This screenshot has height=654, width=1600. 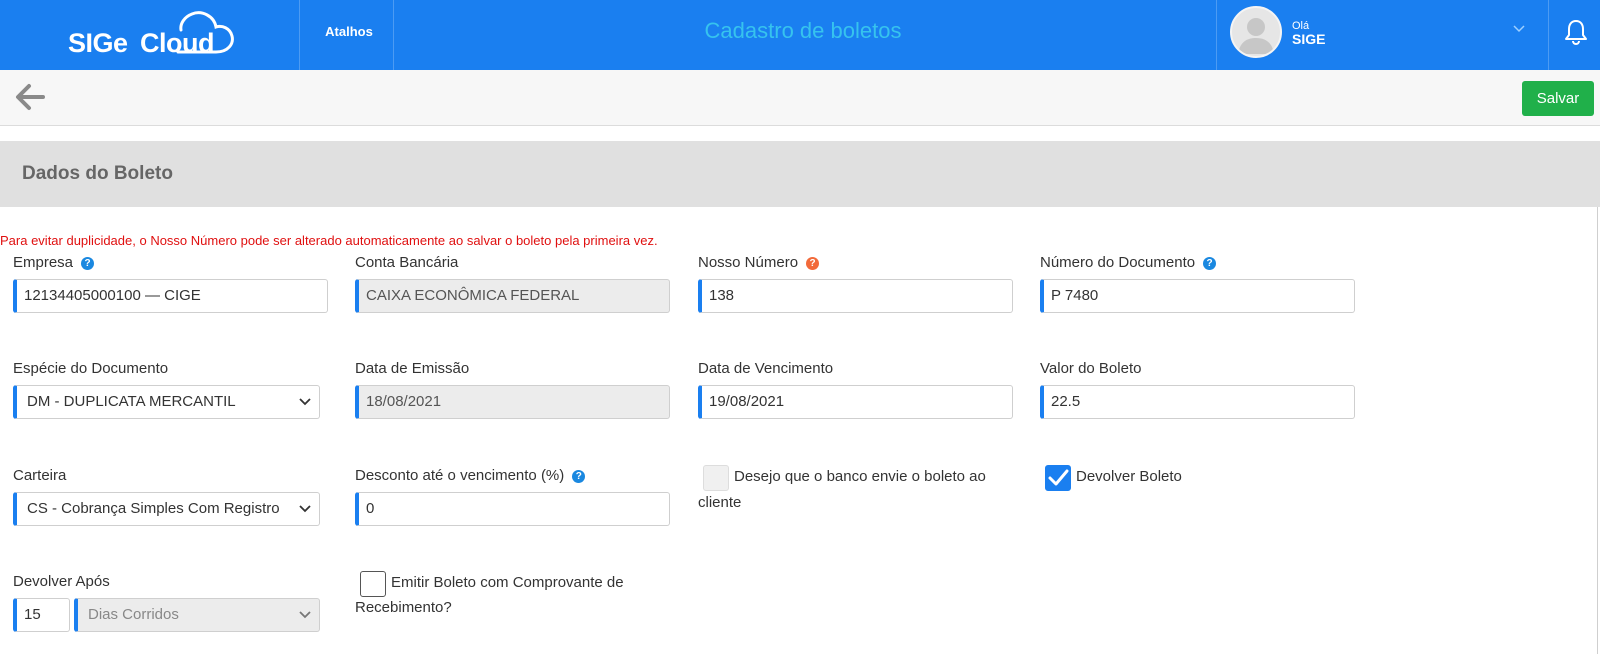 I want to click on user-silhouette-icon, so click(x=1256, y=36).